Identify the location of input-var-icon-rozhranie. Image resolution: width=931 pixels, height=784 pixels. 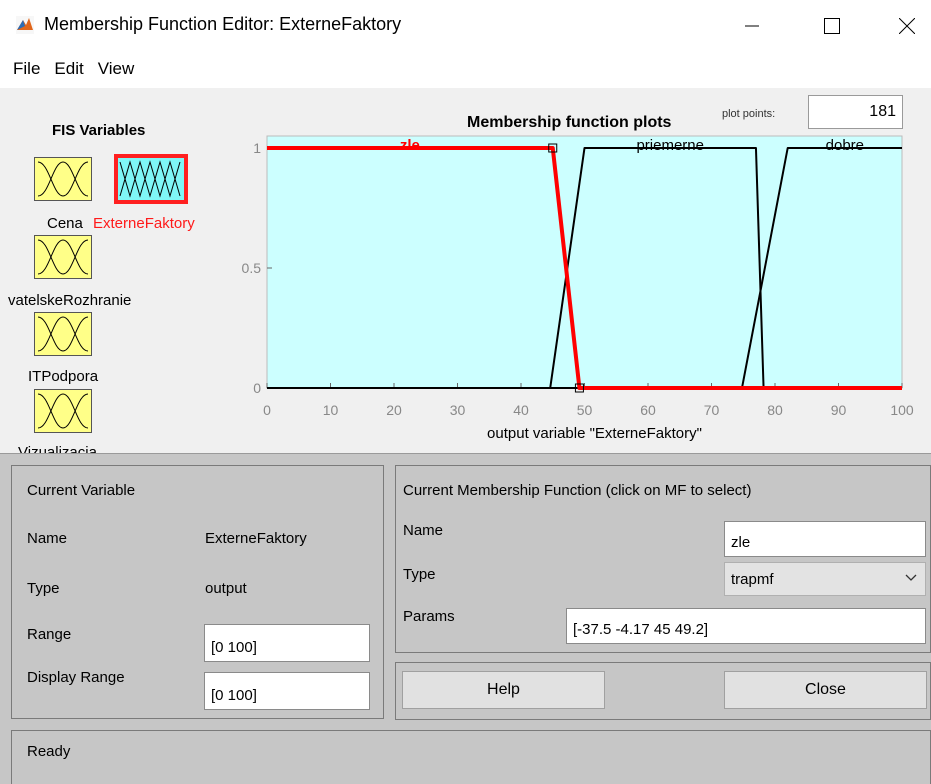
(63, 257).